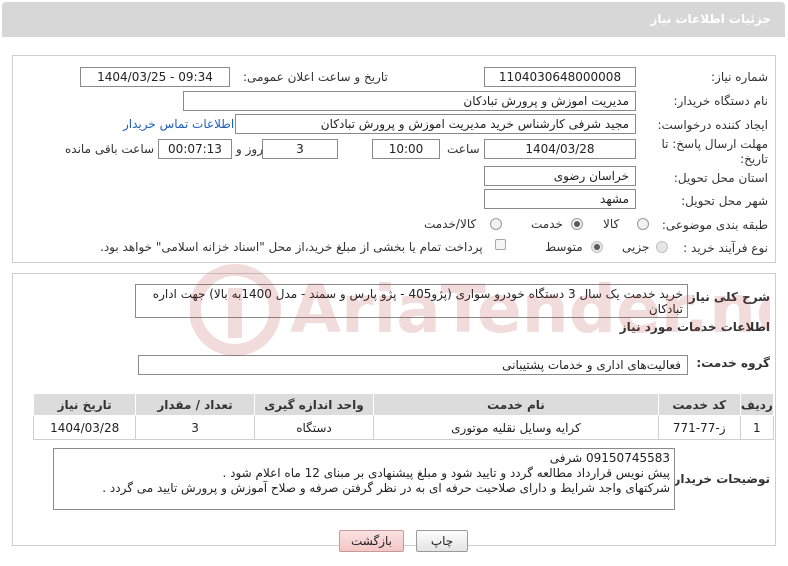 Image resolution: width=788 pixels, height=566 pixels. I want to click on cell-service-code: ز-77-771, so click(699, 427).